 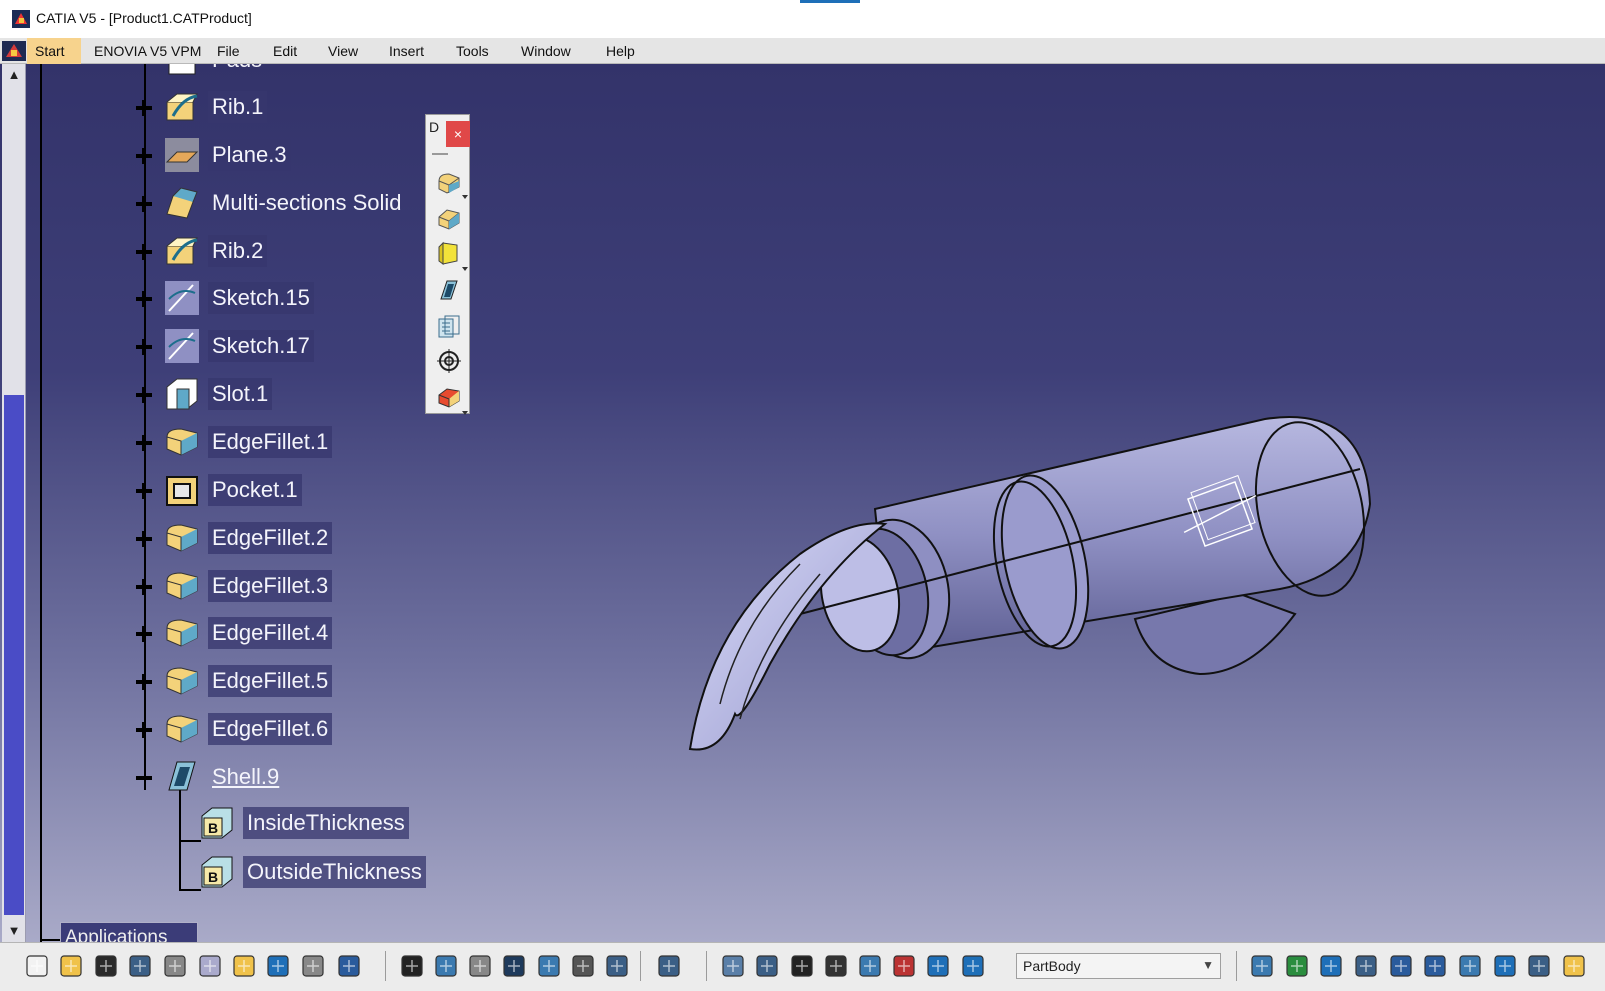 What do you see at coordinates (283, 73) in the screenshot?
I see `tree-node-partial: Pads` at bounding box center [283, 73].